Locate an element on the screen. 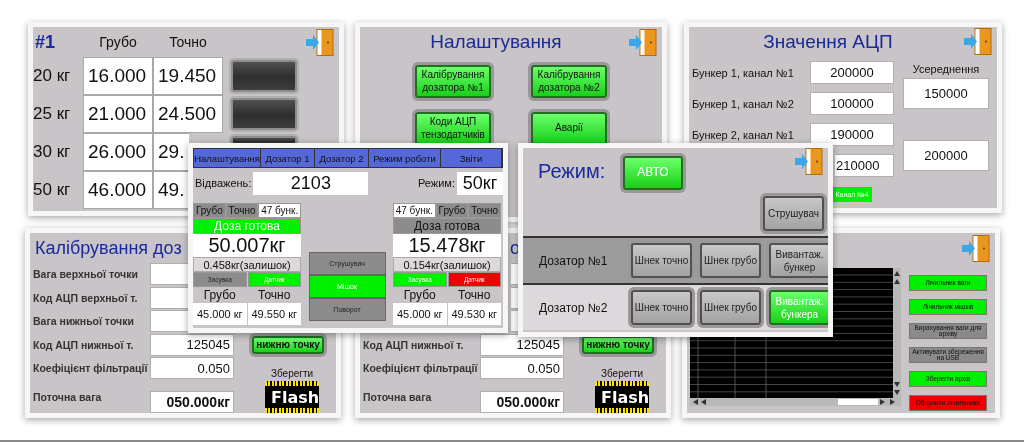  adc-value-field: 100000 is located at coordinates (852, 103).